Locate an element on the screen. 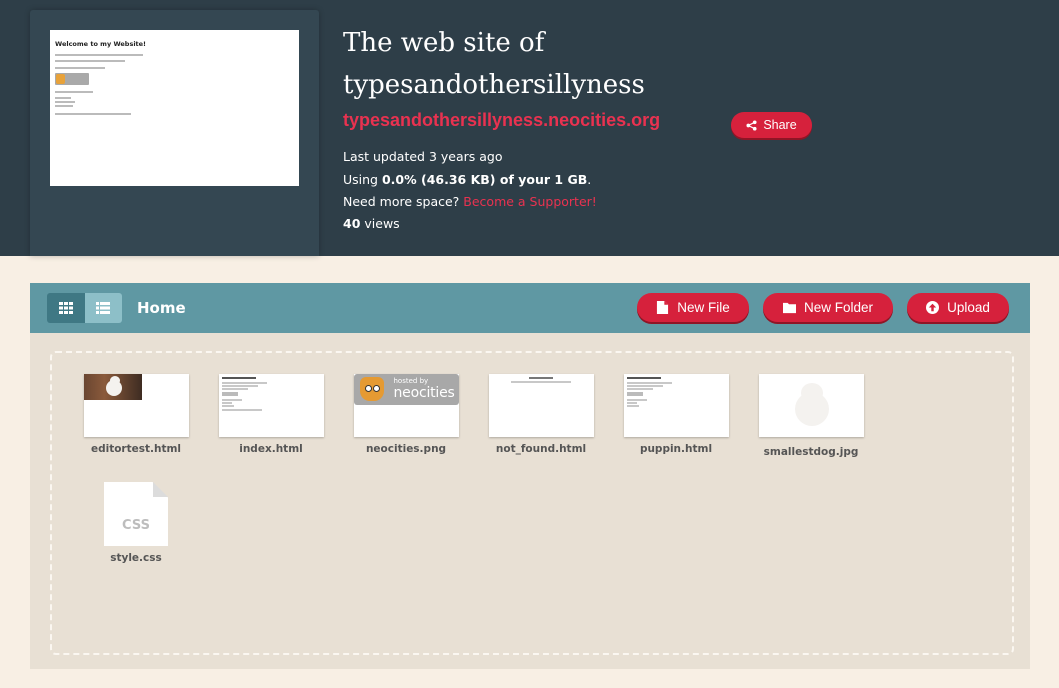 The height and width of the screenshot is (688, 1059). list-icon is located at coordinates (103, 308).